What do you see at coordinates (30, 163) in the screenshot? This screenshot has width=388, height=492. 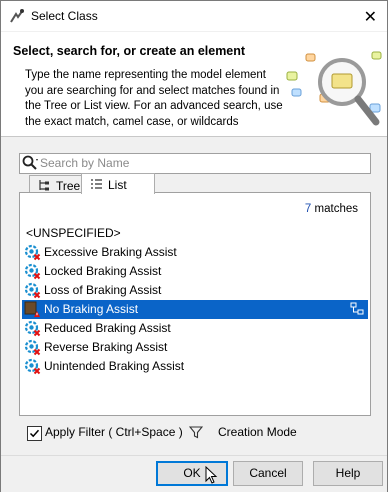 I see `search-icon` at bounding box center [30, 163].